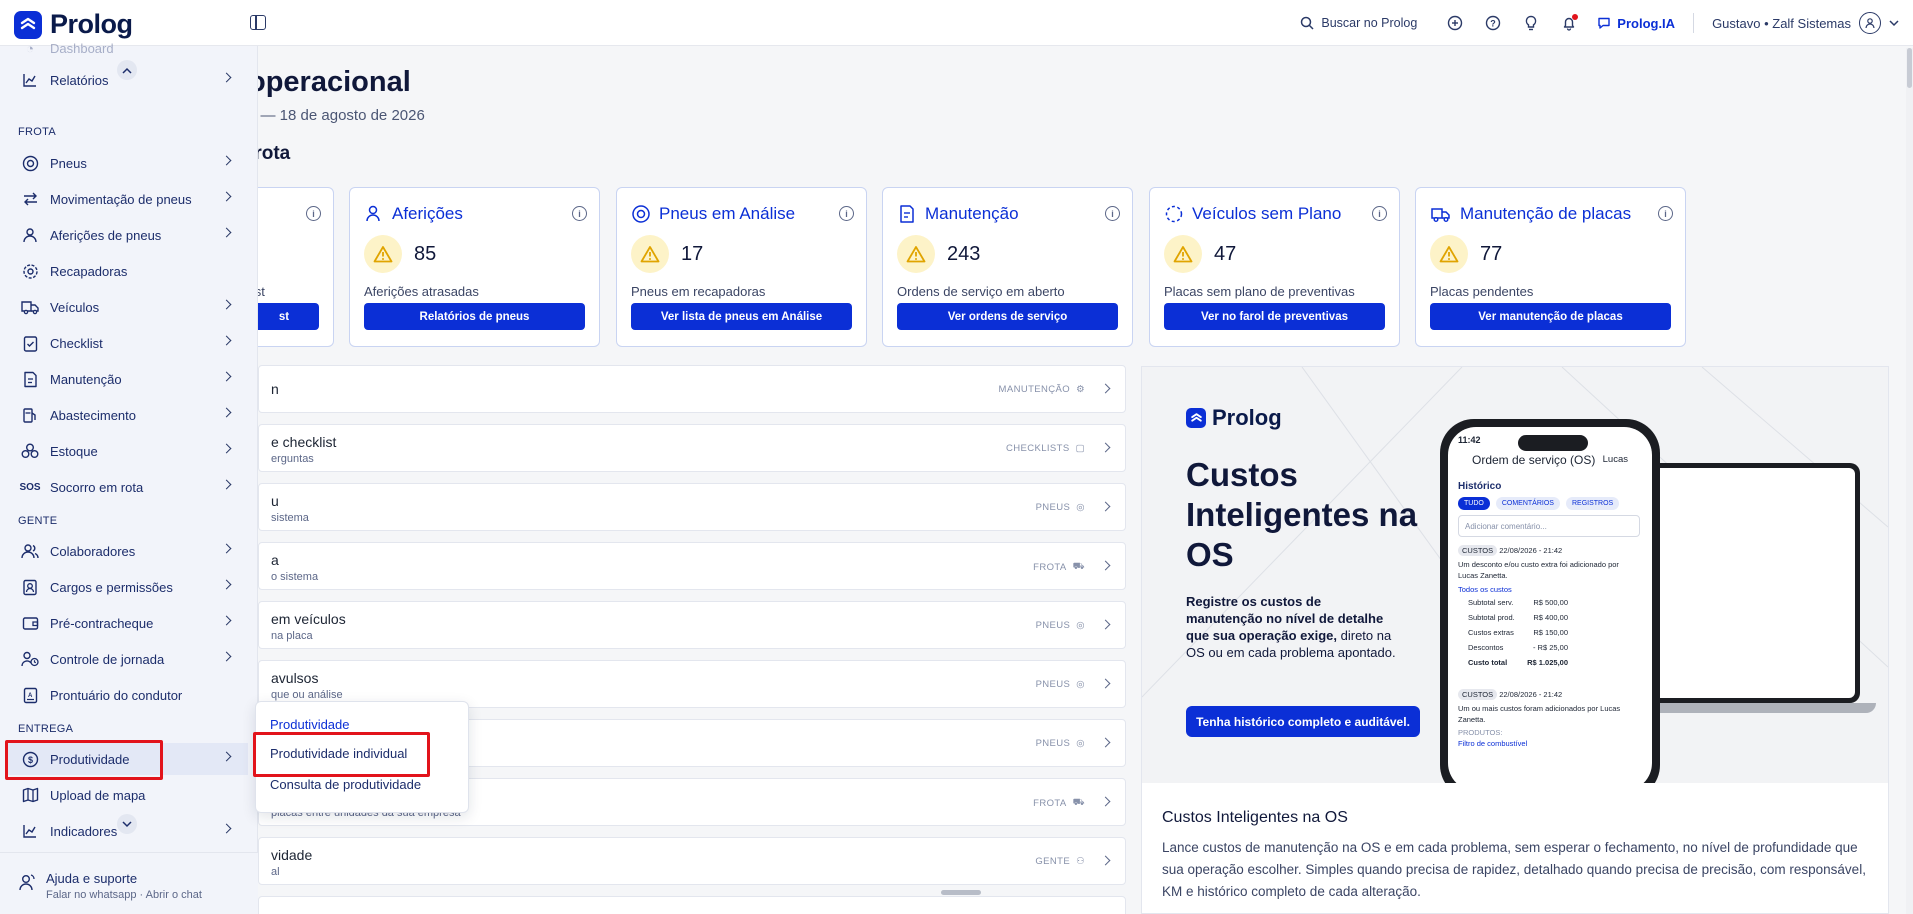 The image size is (1913, 914). What do you see at coordinates (1060, 861) in the screenshot?
I see `row-tag: GENTE ⚇` at bounding box center [1060, 861].